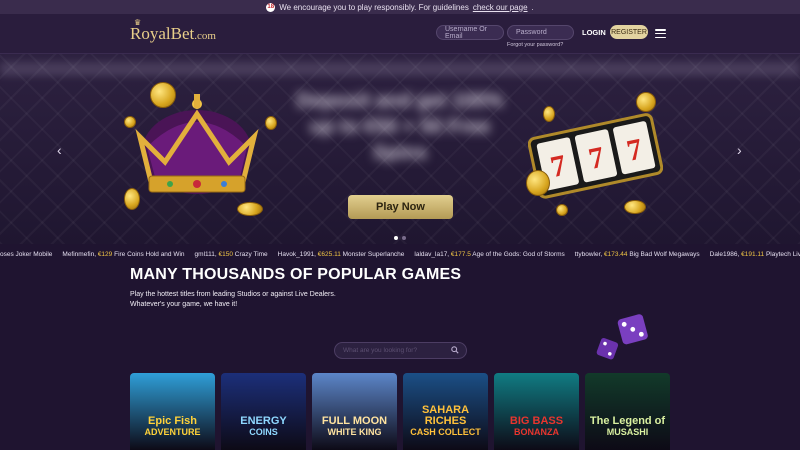  Describe the element at coordinates (172, 426) in the screenshot. I see `game-title: Epic Fish ADVENTURE` at that location.